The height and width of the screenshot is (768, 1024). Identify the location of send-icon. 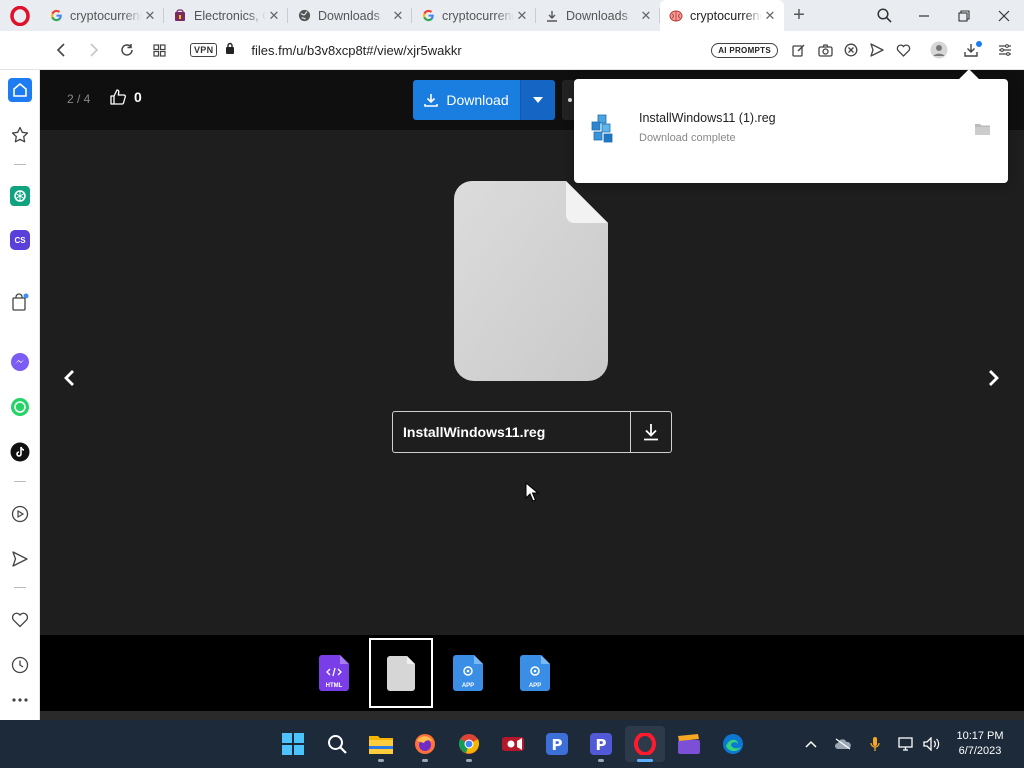
(877, 50).